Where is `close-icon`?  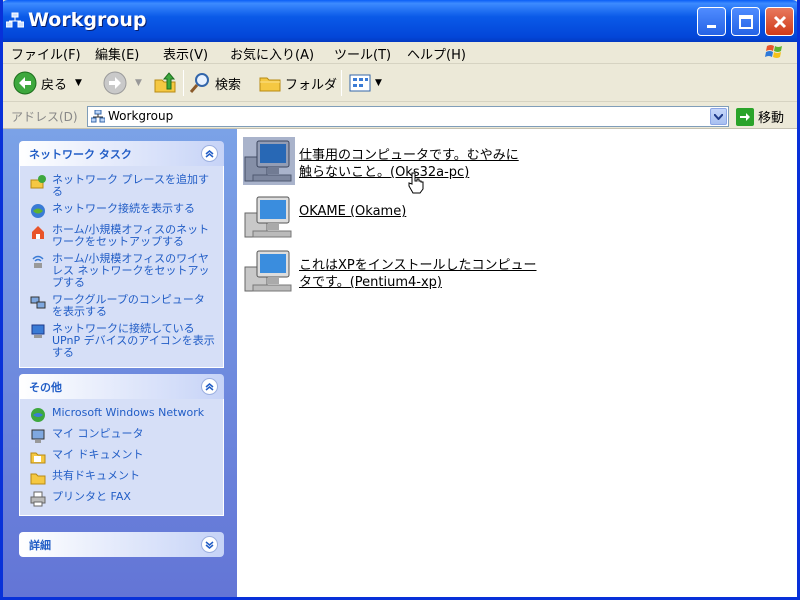
close-icon is located at coordinates (779, 21).